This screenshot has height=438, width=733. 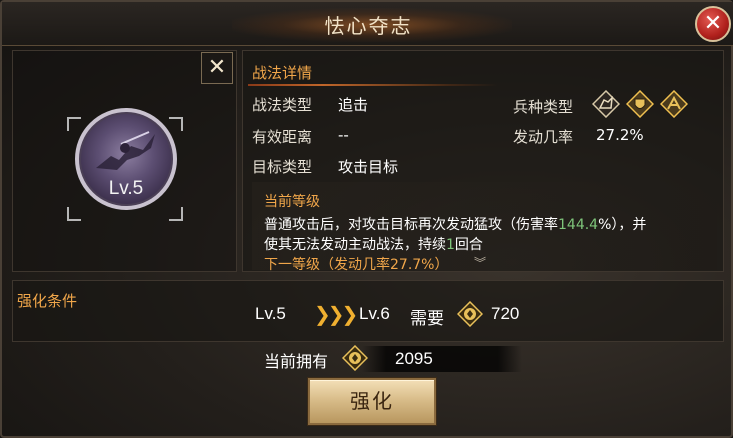 I want to click on skill-type-value: 追击, so click(x=353, y=105).